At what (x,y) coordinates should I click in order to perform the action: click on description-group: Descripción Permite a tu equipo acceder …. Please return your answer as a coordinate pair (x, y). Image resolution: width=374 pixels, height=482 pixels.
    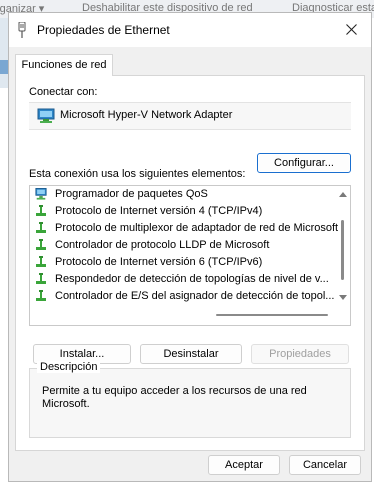
    Looking at the image, I should click on (190, 399).